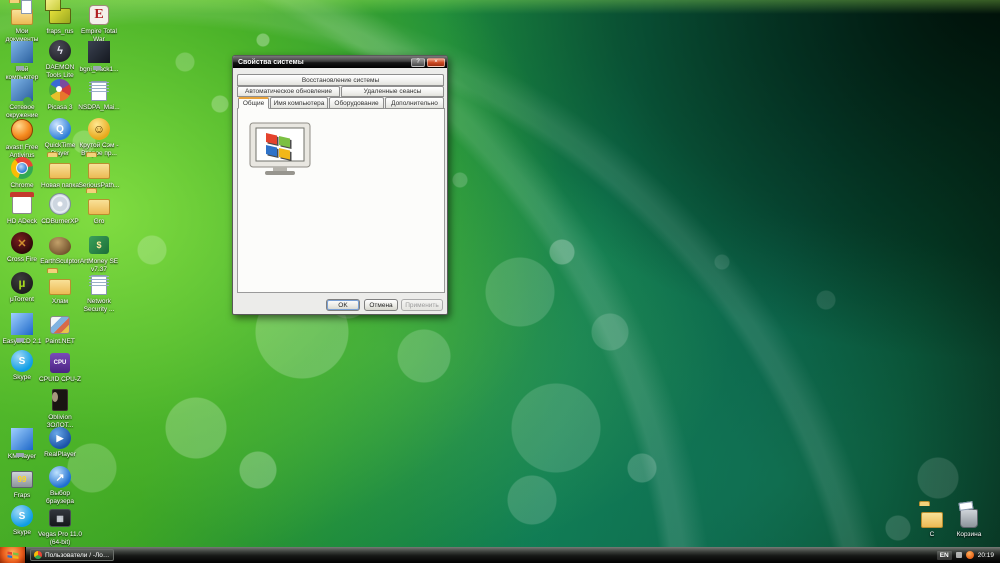  I want to click on taskbar-clock: 20:19, so click(986, 555).